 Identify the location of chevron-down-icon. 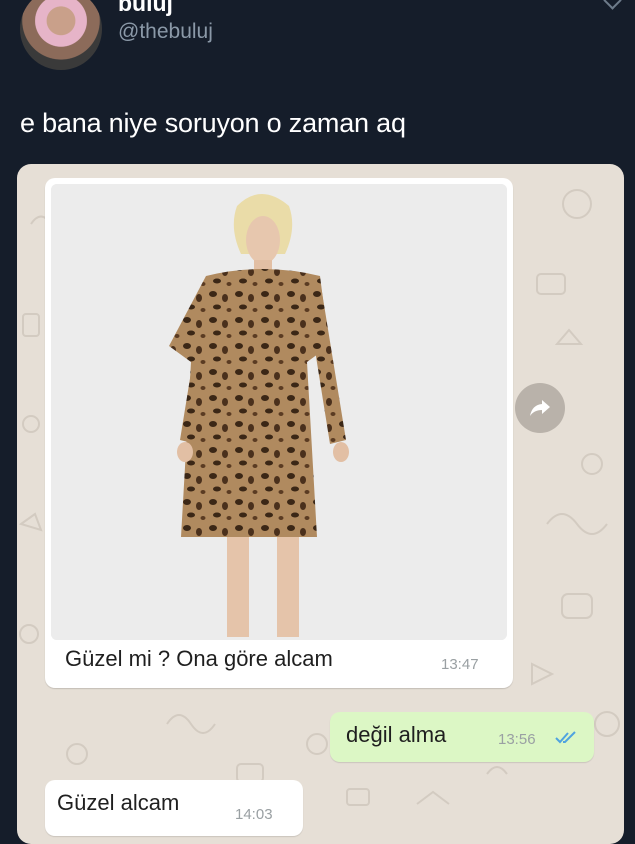
(612, 5).